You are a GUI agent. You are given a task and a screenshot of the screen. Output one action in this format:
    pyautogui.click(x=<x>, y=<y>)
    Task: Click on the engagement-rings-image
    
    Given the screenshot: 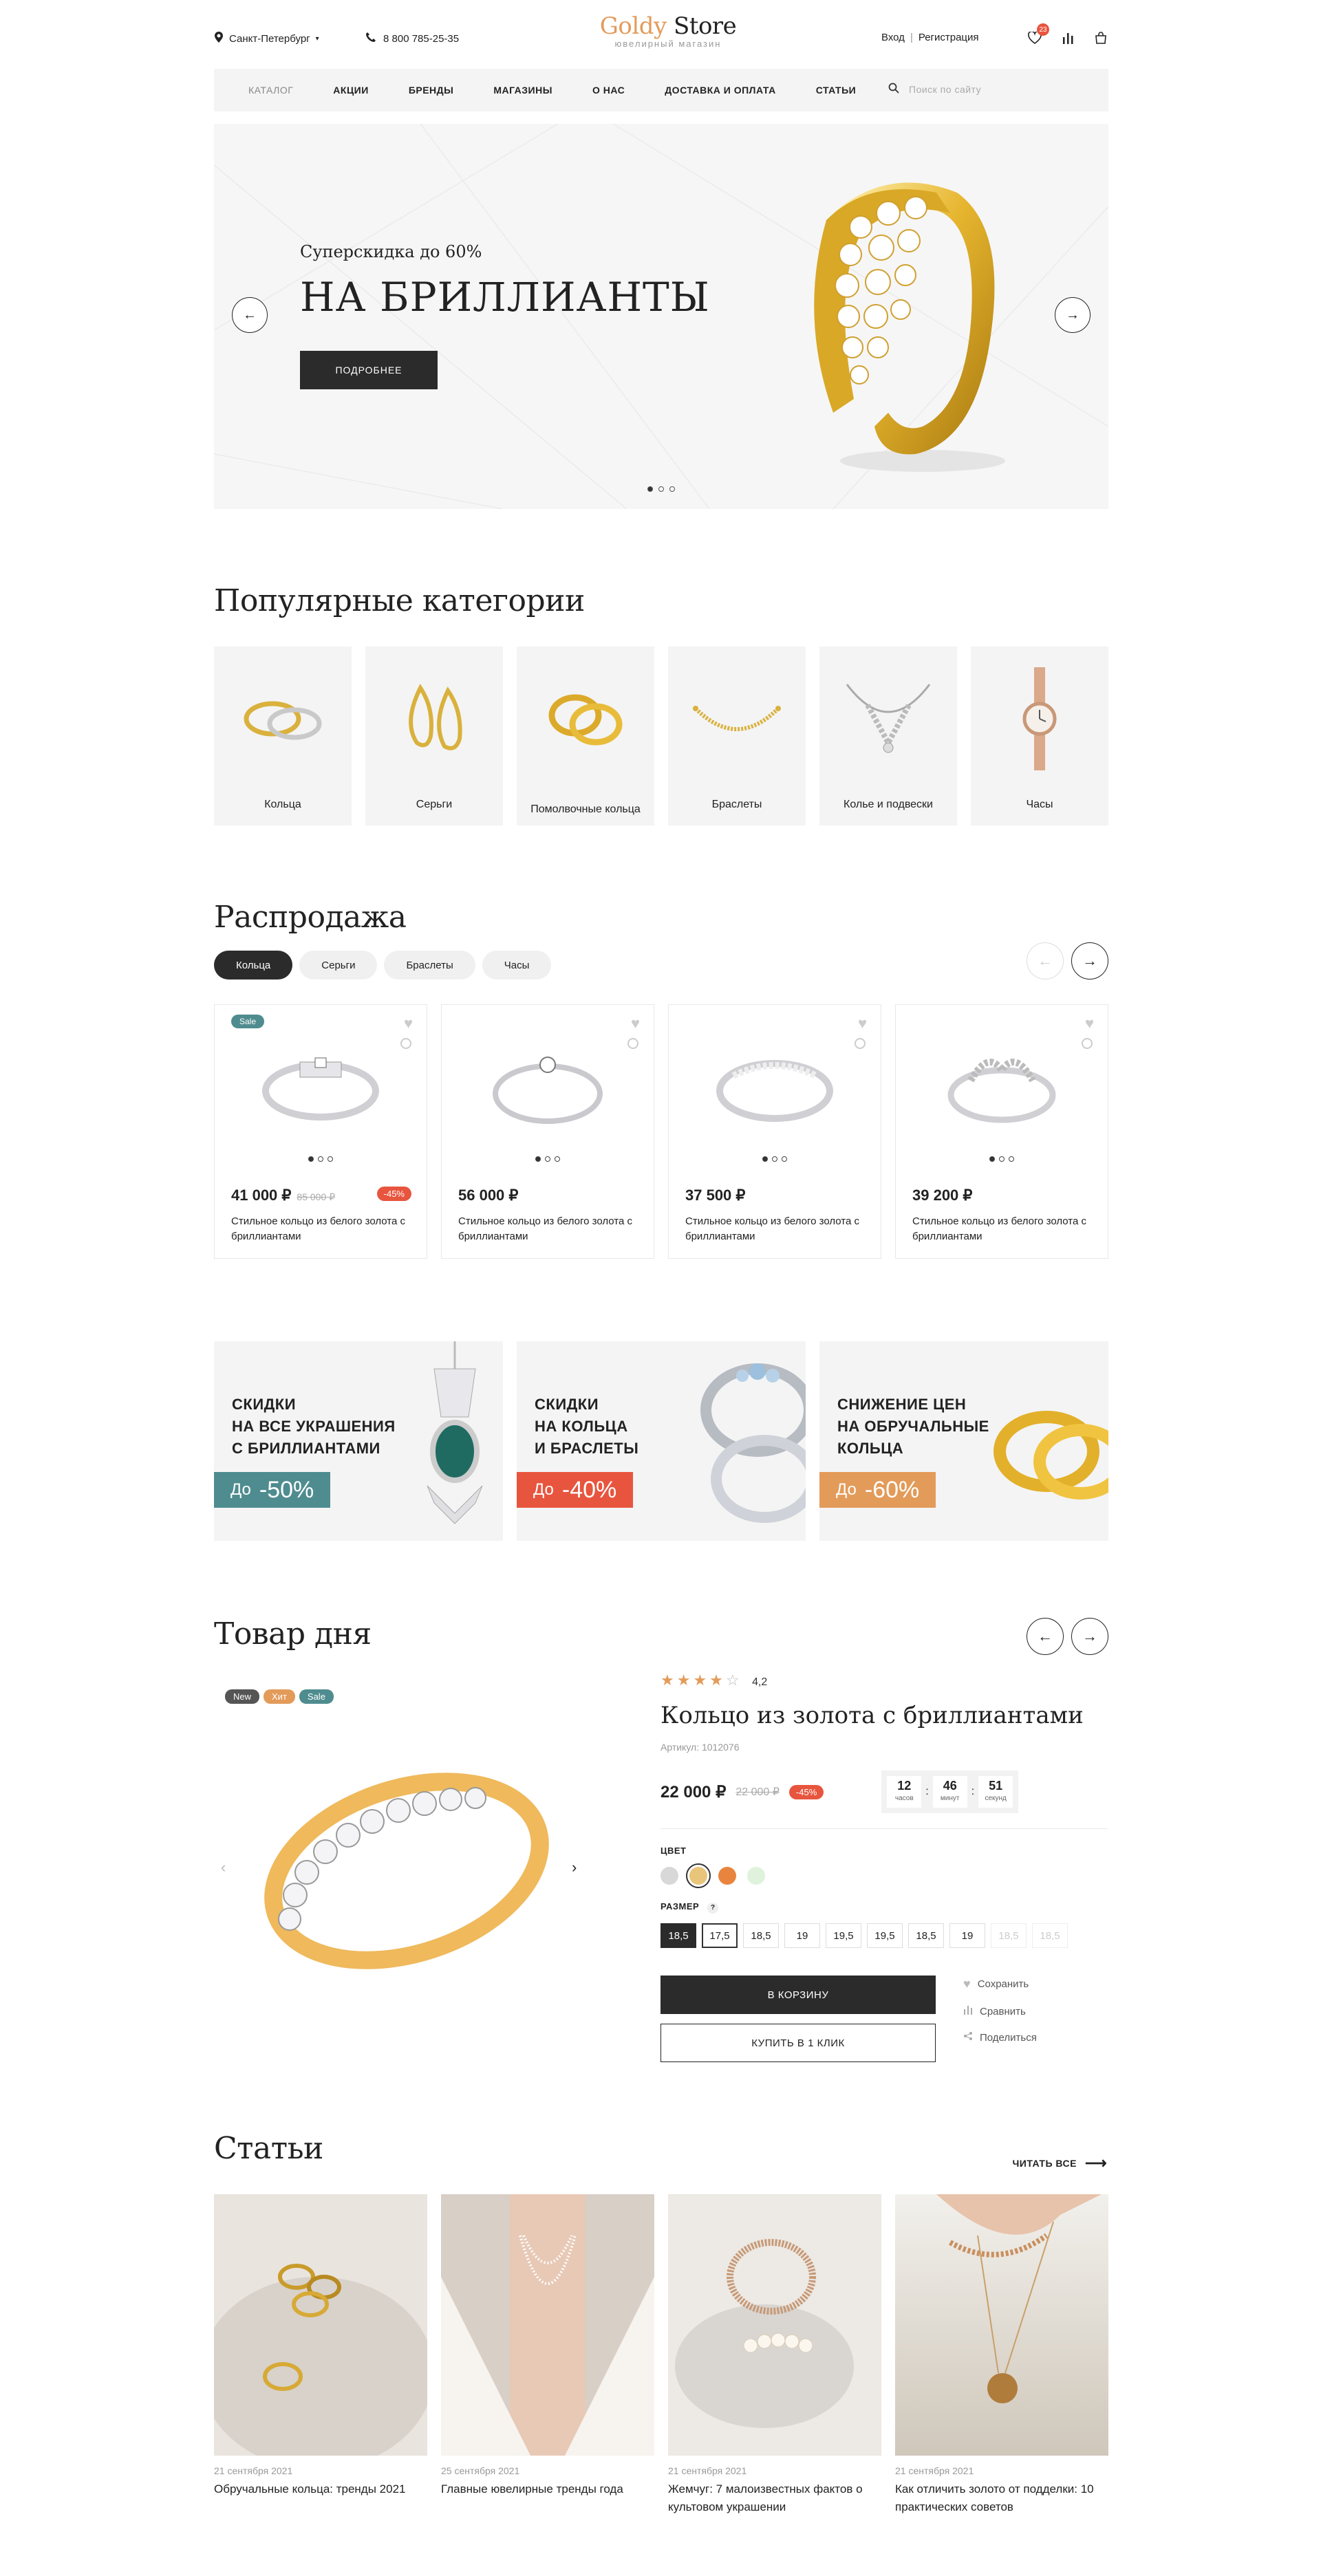 What is the action you would take?
    pyautogui.click(x=585, y=718)
    